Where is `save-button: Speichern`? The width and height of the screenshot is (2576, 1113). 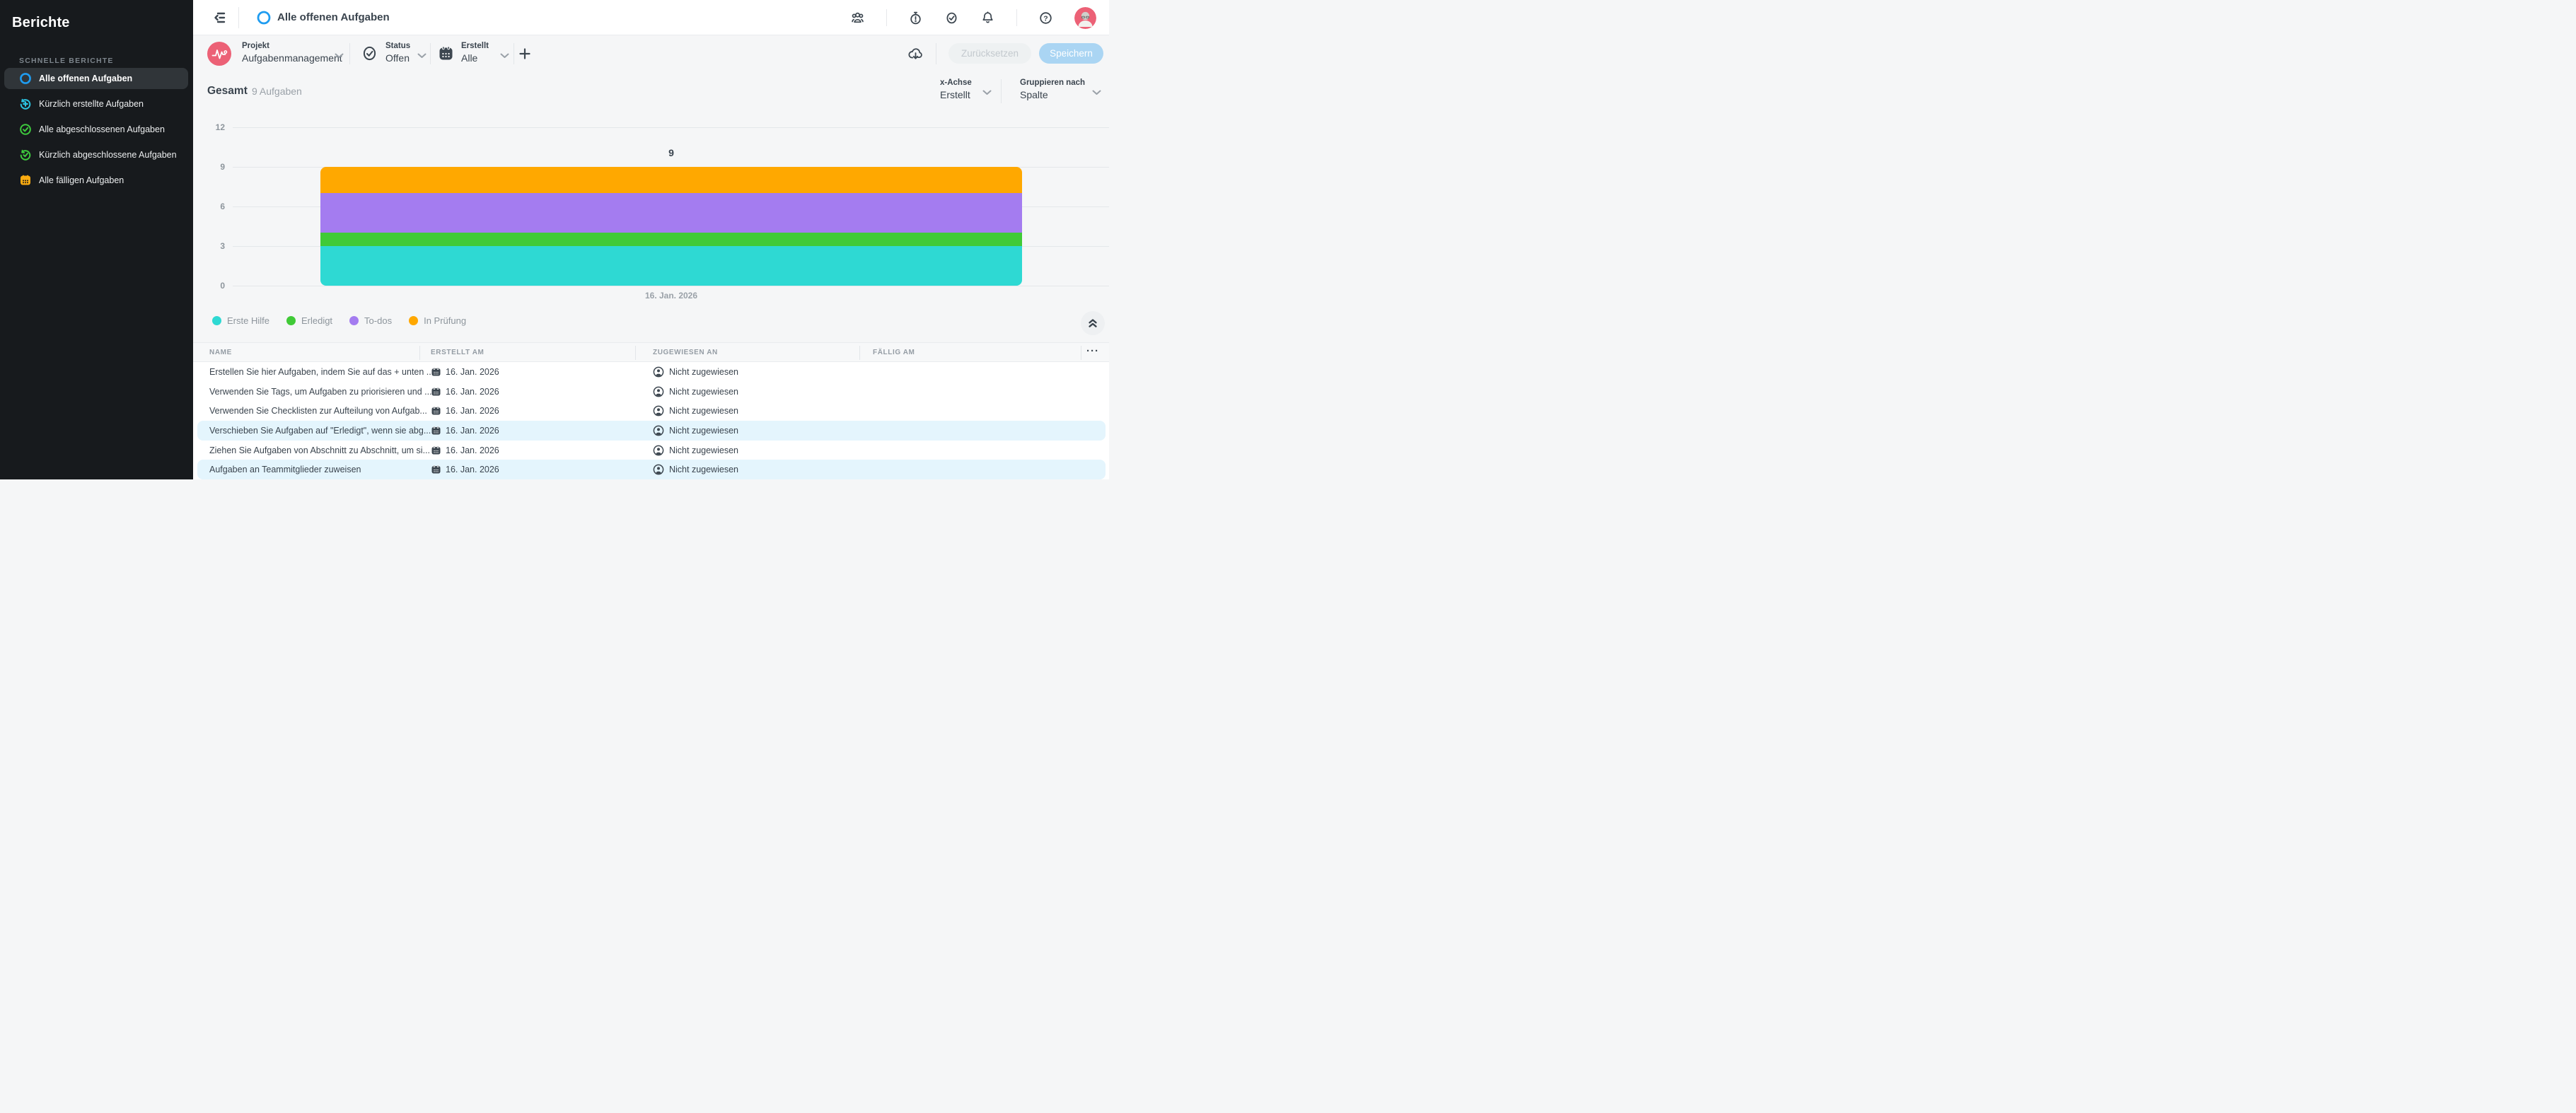
save-button: Speichern is located at coordinates (1071, 53).